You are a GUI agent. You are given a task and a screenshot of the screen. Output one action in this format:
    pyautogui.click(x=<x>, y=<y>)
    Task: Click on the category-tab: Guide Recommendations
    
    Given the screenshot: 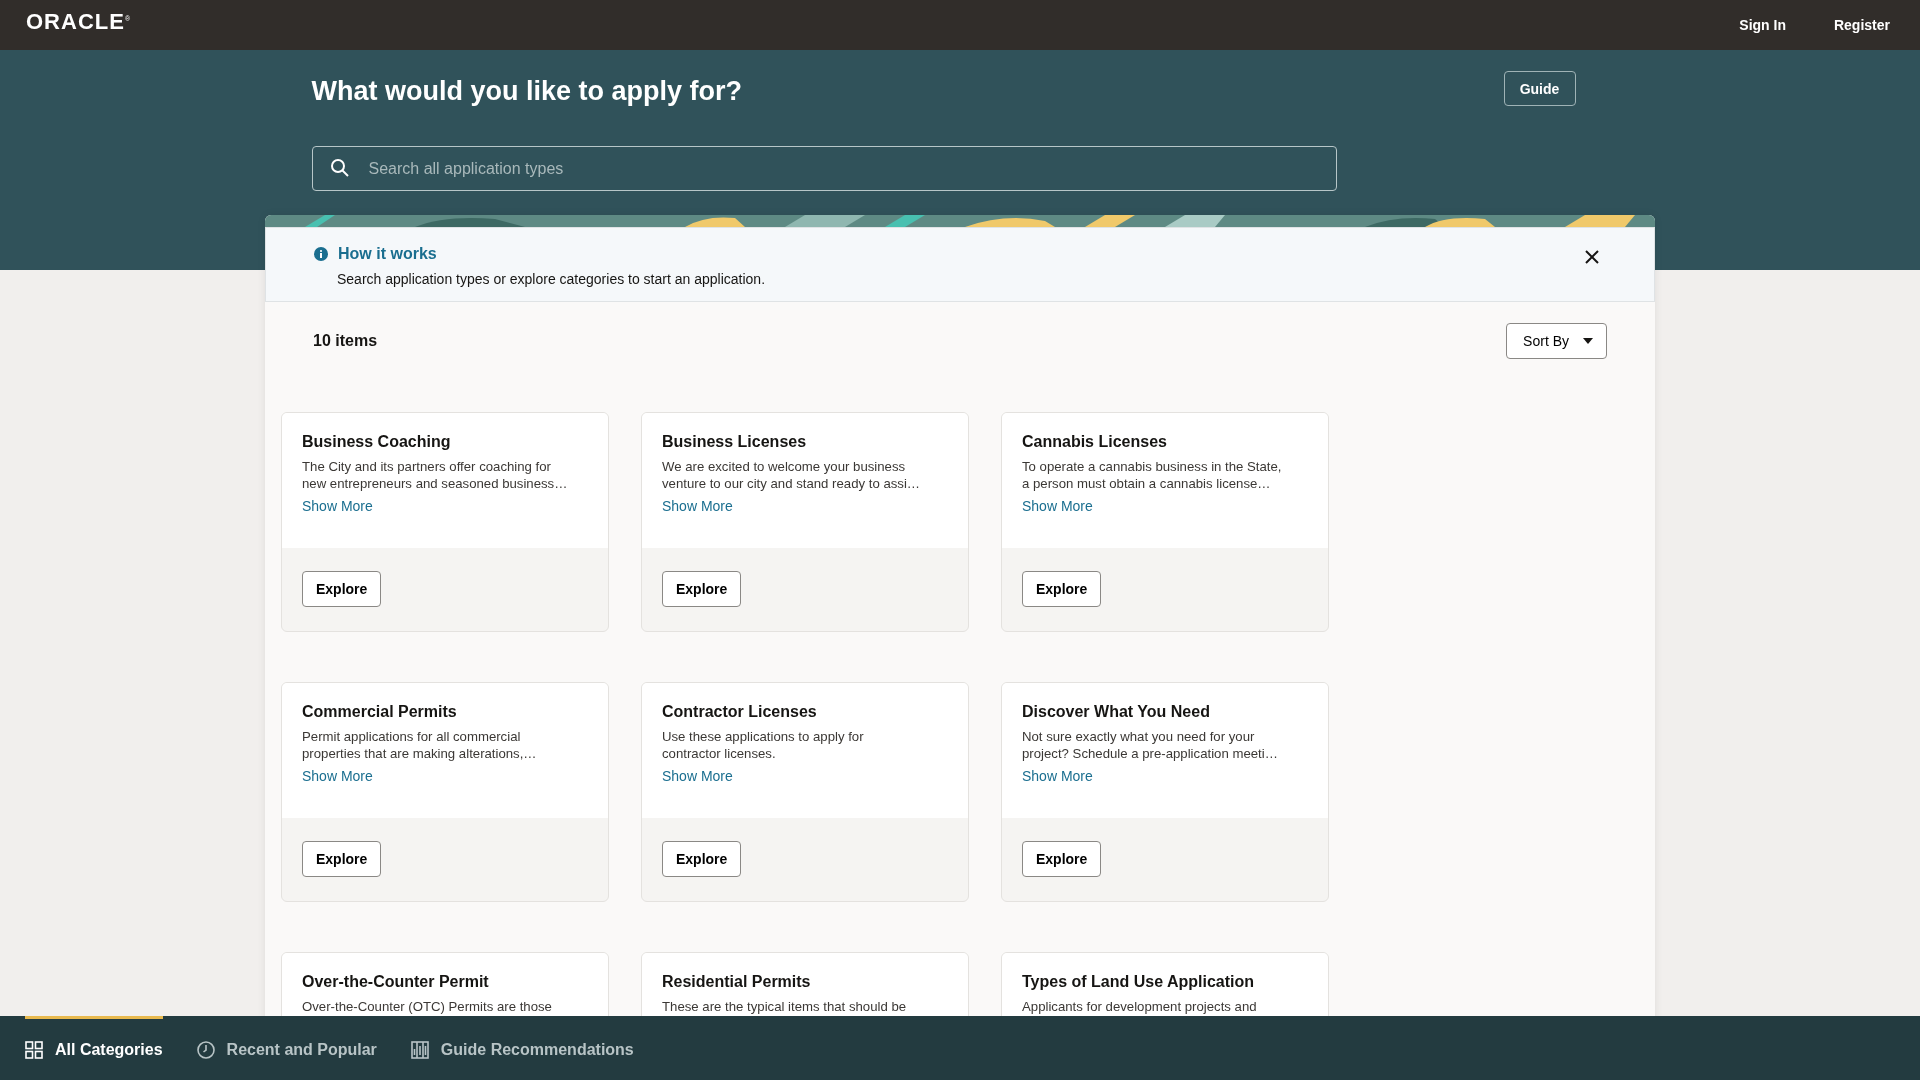 What is the action you would take?
    pyautogui.click(x=522, y=1048)
    